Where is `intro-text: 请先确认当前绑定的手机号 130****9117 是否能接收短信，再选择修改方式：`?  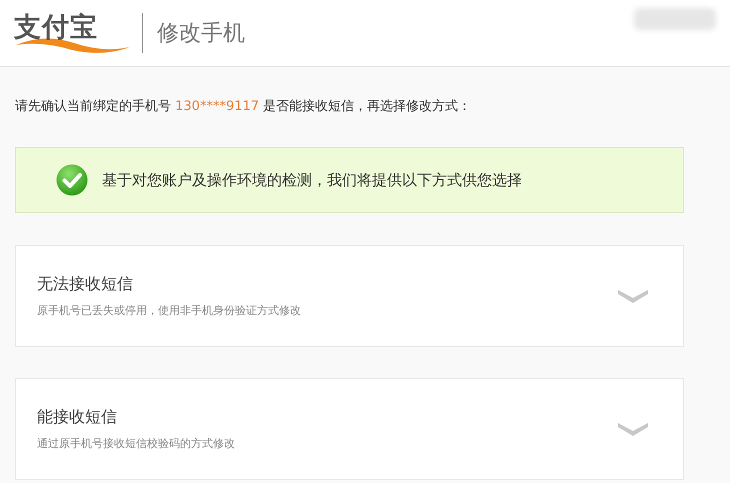 intro-text: 请先确认当前绑定的手机号 130****9117 是否能接收短信，再选择修改方式： is located at coordinates (243, 106).